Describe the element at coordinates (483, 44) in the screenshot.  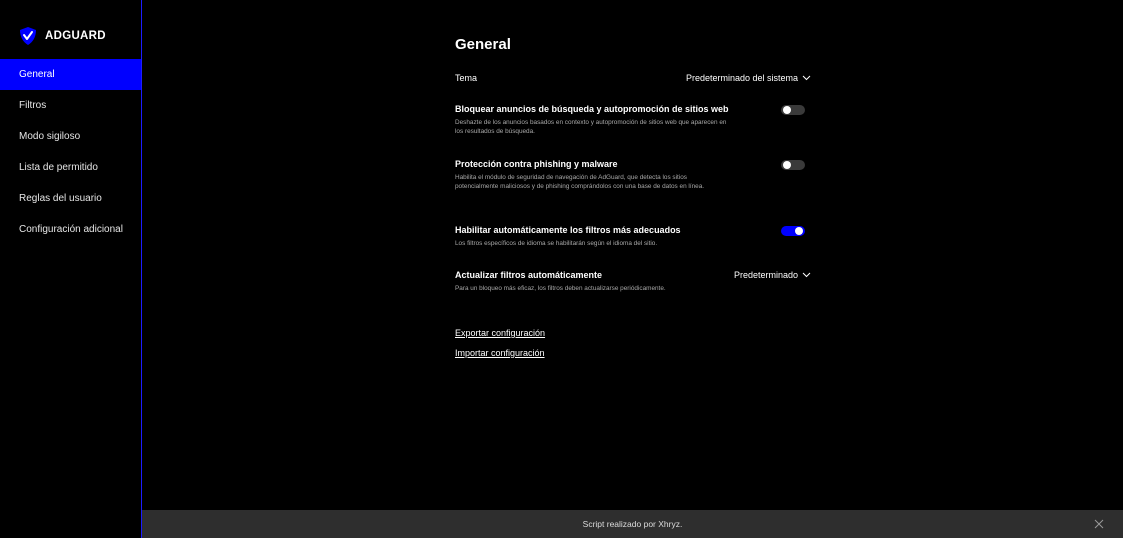
I see `page-title: General` at that location.